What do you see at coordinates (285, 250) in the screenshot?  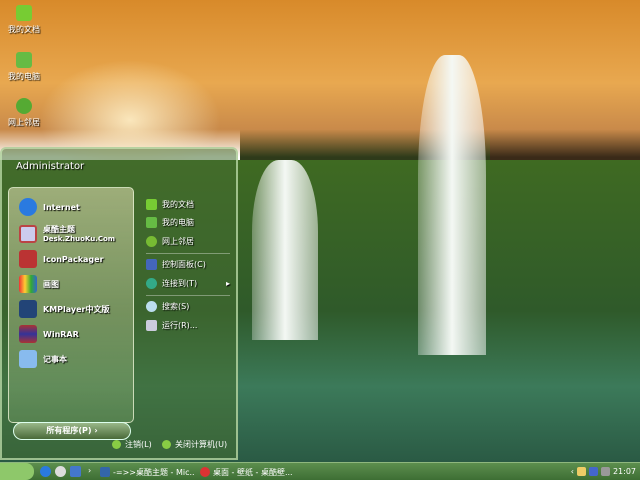 I see `waterfall-left` at bounding box center [285, 250].